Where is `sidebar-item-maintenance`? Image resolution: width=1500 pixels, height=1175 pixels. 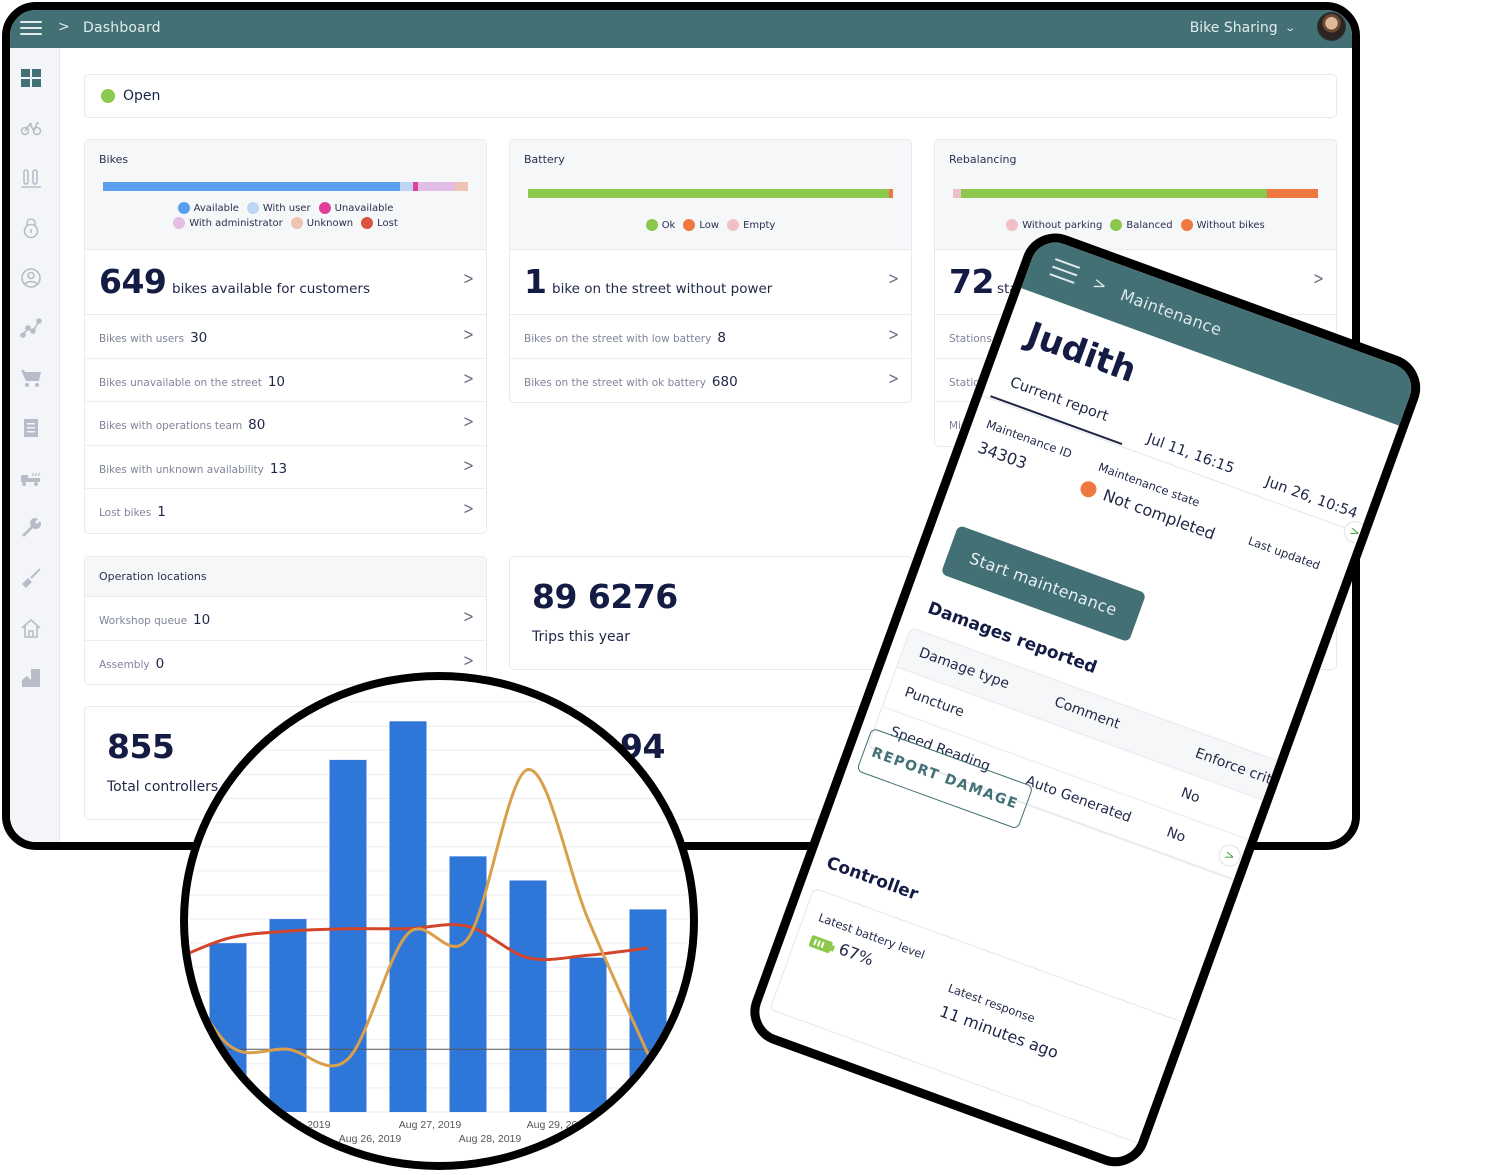 sidebar-item-maintenance is located at coordinates (31, 528).